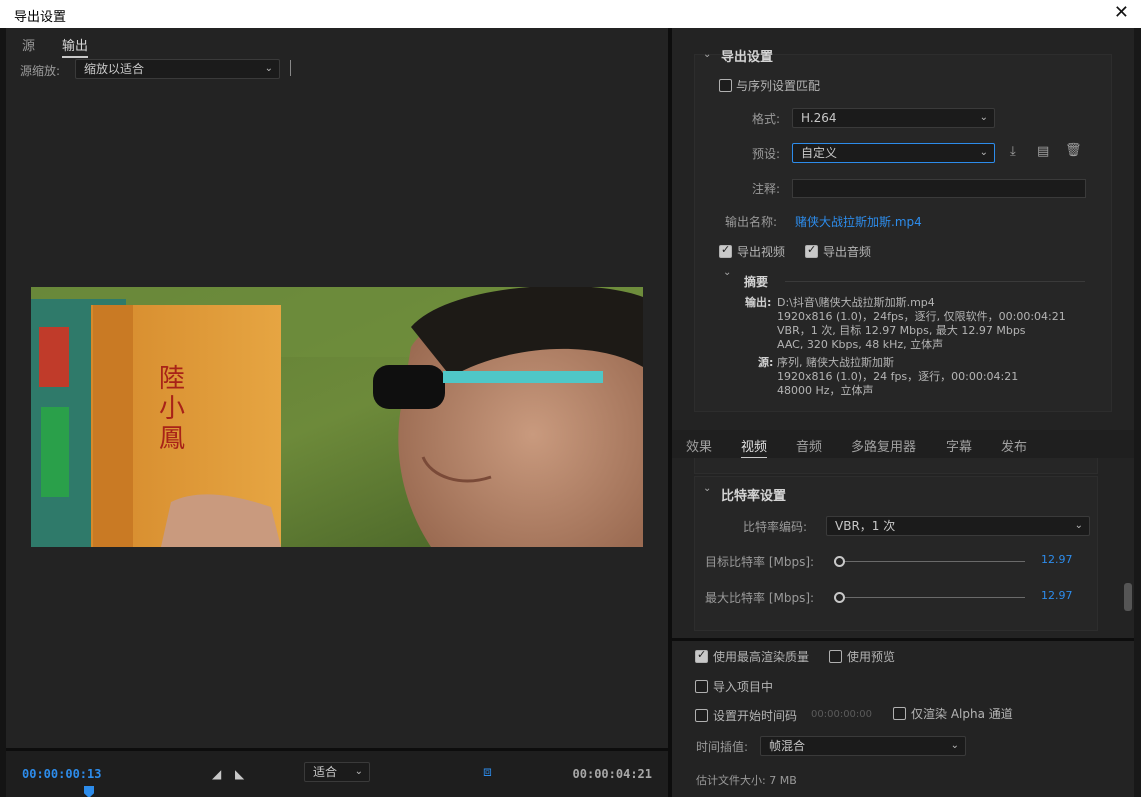 This screenshot has height=797, width=1141. Describe the element at coordinates (756, 282) in the screenshot. I see `summary-title: 摘要` at that location.